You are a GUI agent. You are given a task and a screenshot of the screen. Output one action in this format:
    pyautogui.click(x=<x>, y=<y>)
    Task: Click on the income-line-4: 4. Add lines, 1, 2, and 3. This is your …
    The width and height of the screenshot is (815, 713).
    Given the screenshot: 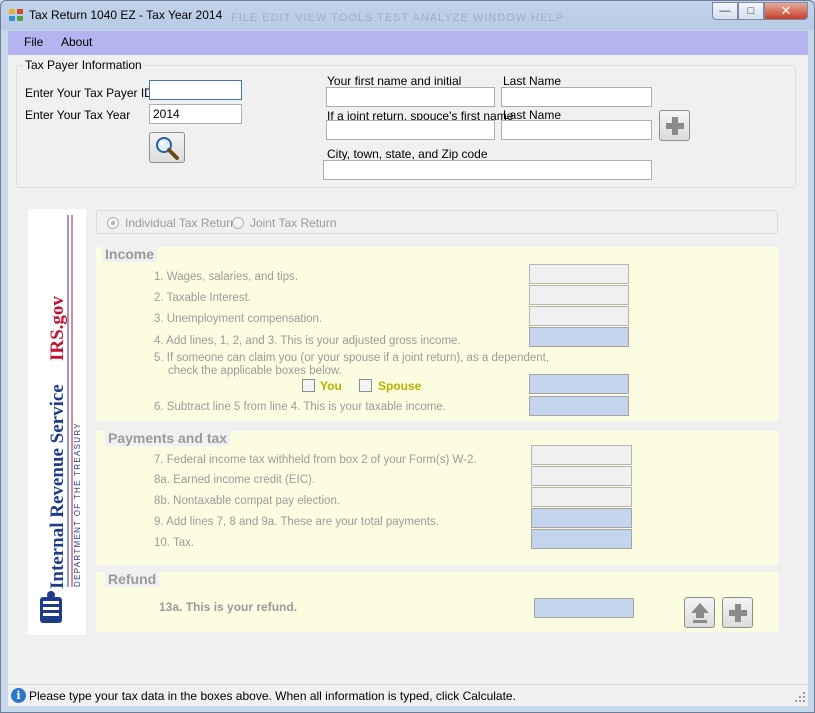 What is the action you would take?
    pyautogui.click(x=307, y=341)
    